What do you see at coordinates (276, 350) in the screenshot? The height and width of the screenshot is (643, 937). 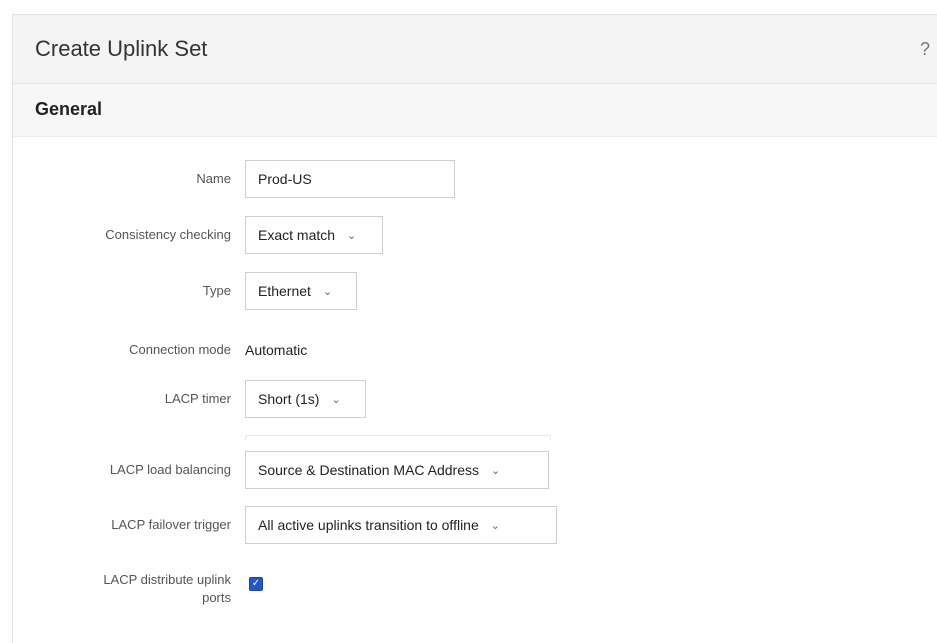 I see `connection-mode-value: Automatic` at bounding box center [276, 350].